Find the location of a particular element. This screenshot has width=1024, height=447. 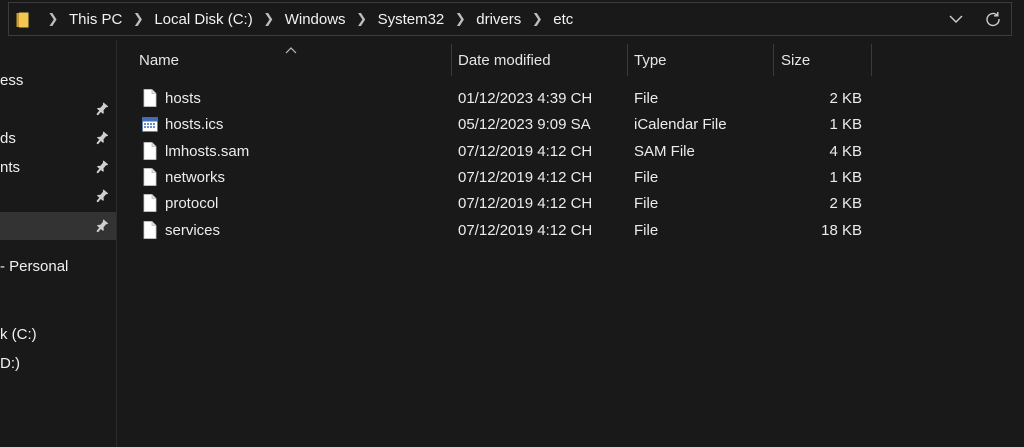

folder-icon is located at coordinates (22, 20).